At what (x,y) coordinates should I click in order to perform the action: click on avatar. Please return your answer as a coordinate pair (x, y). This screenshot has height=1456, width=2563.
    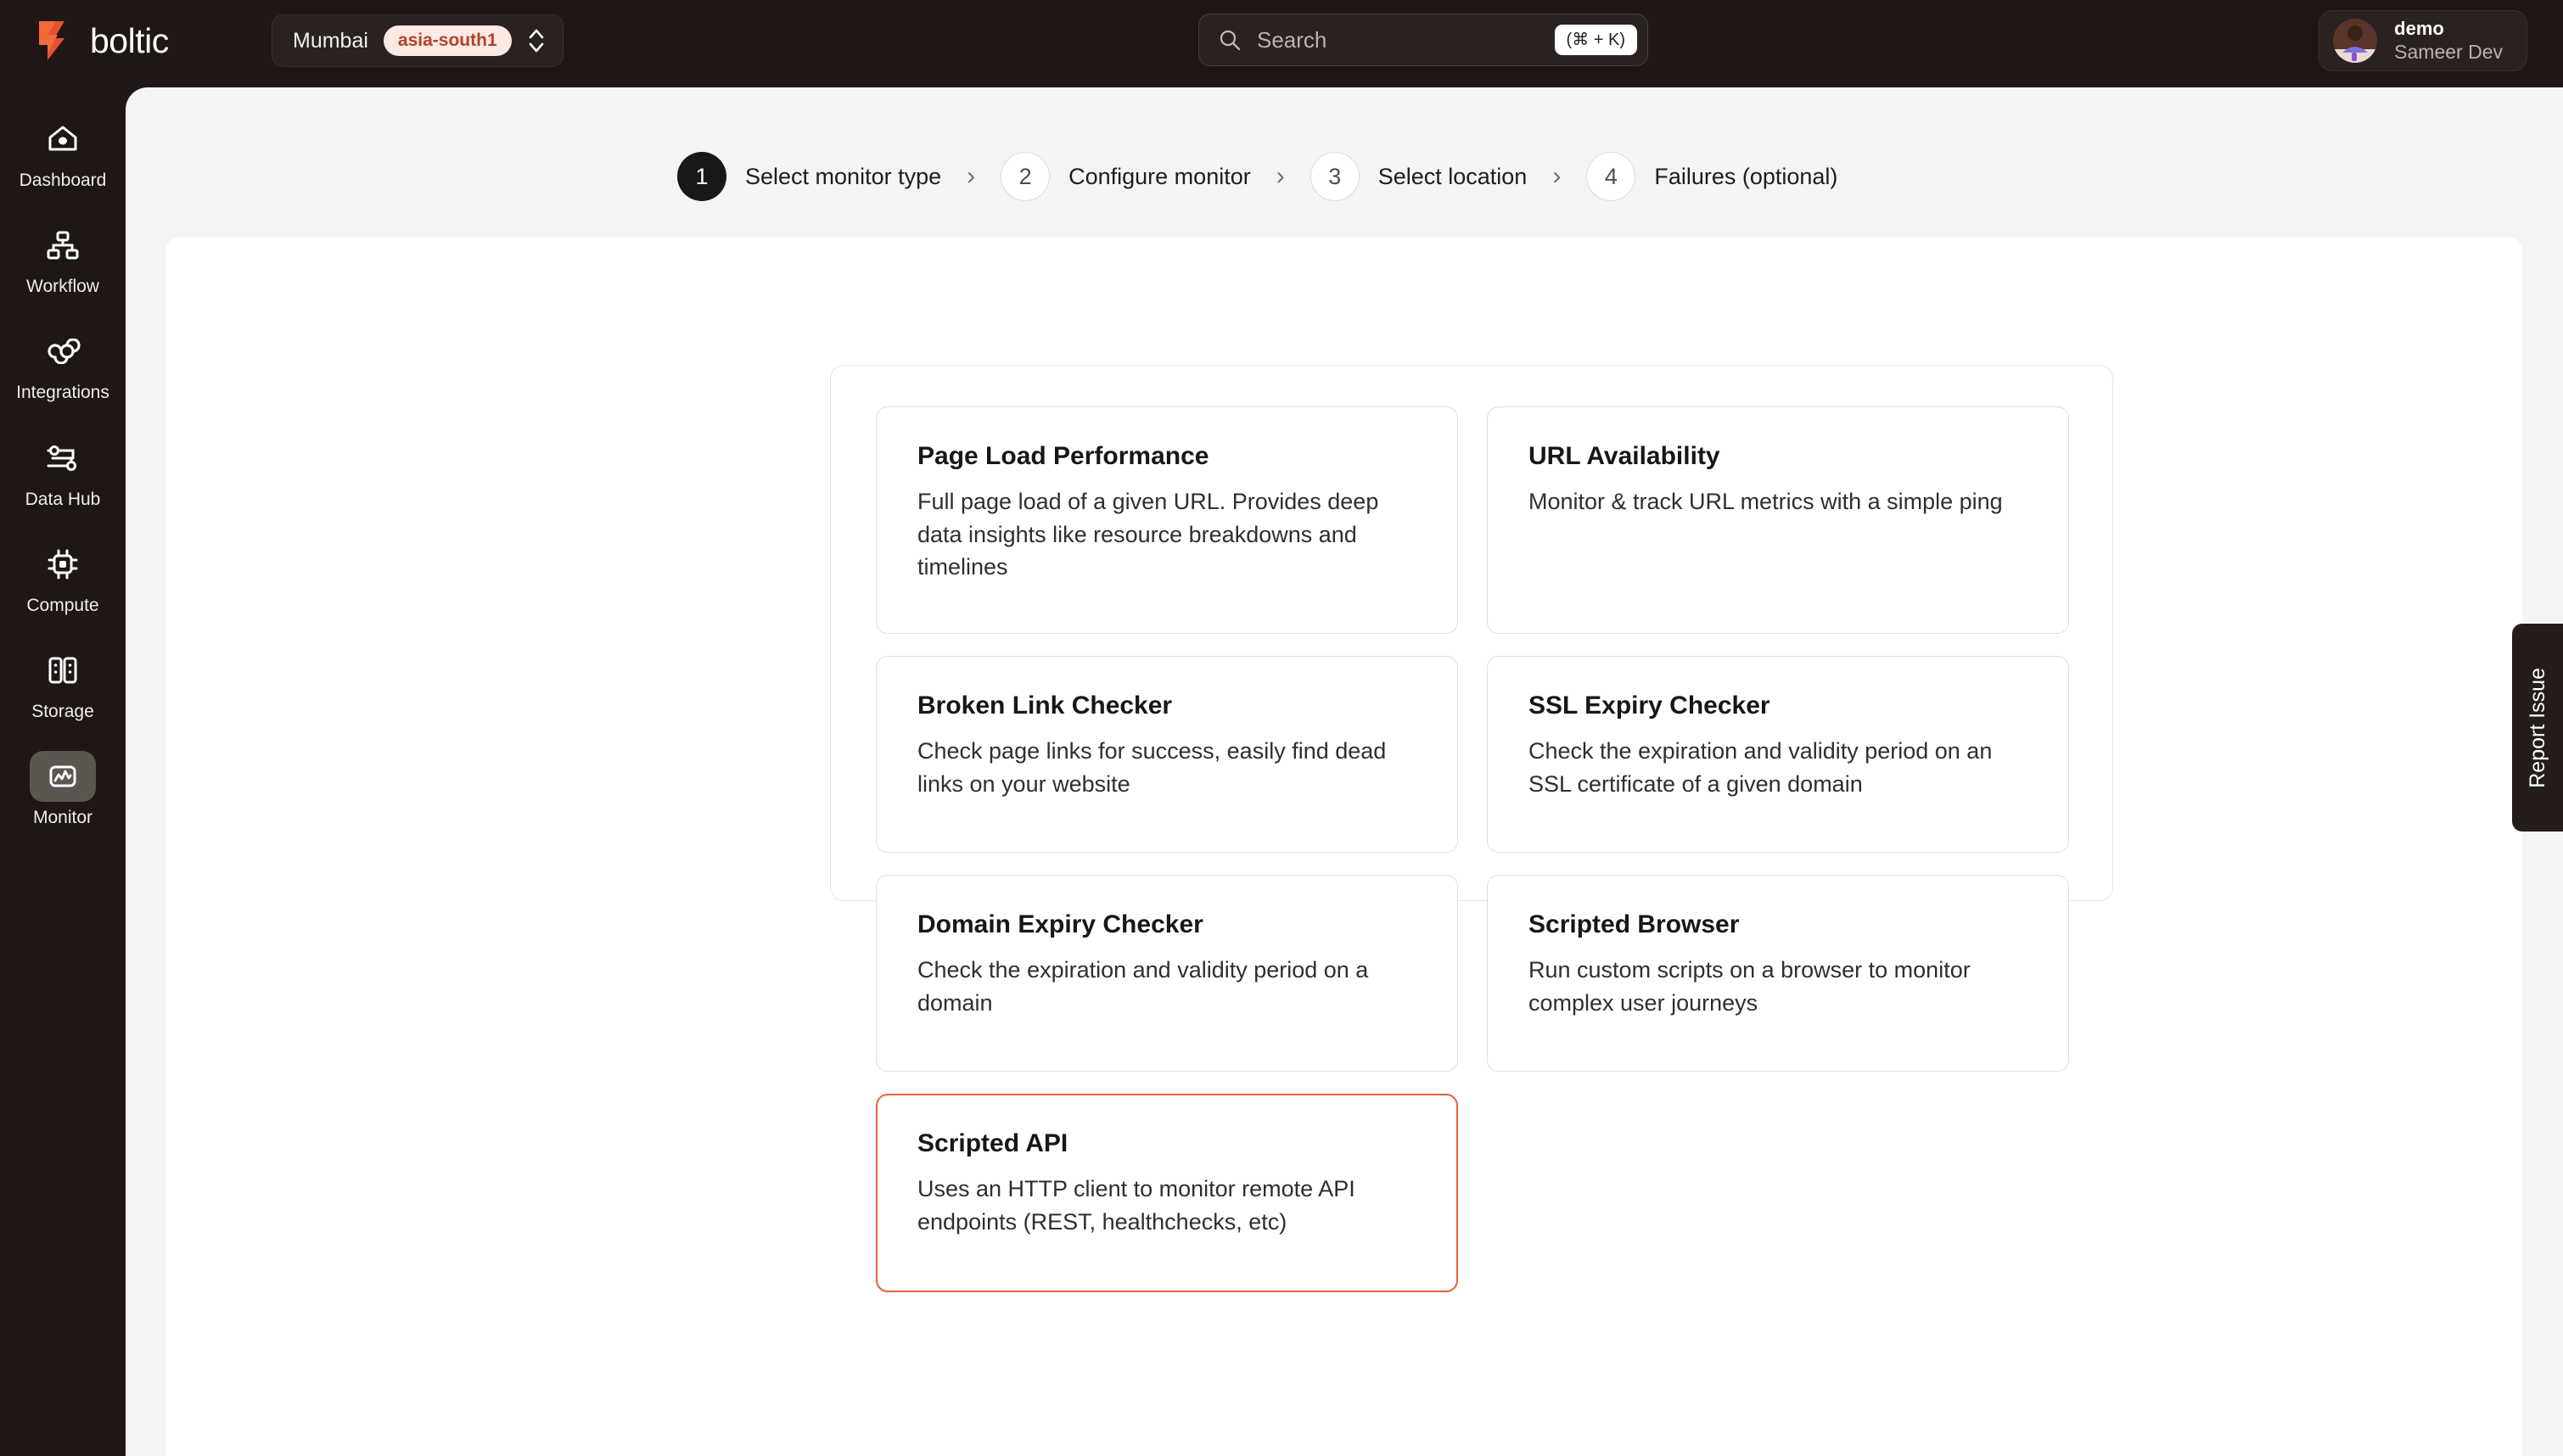
    Looking at the image, I should click on (2355, 41).